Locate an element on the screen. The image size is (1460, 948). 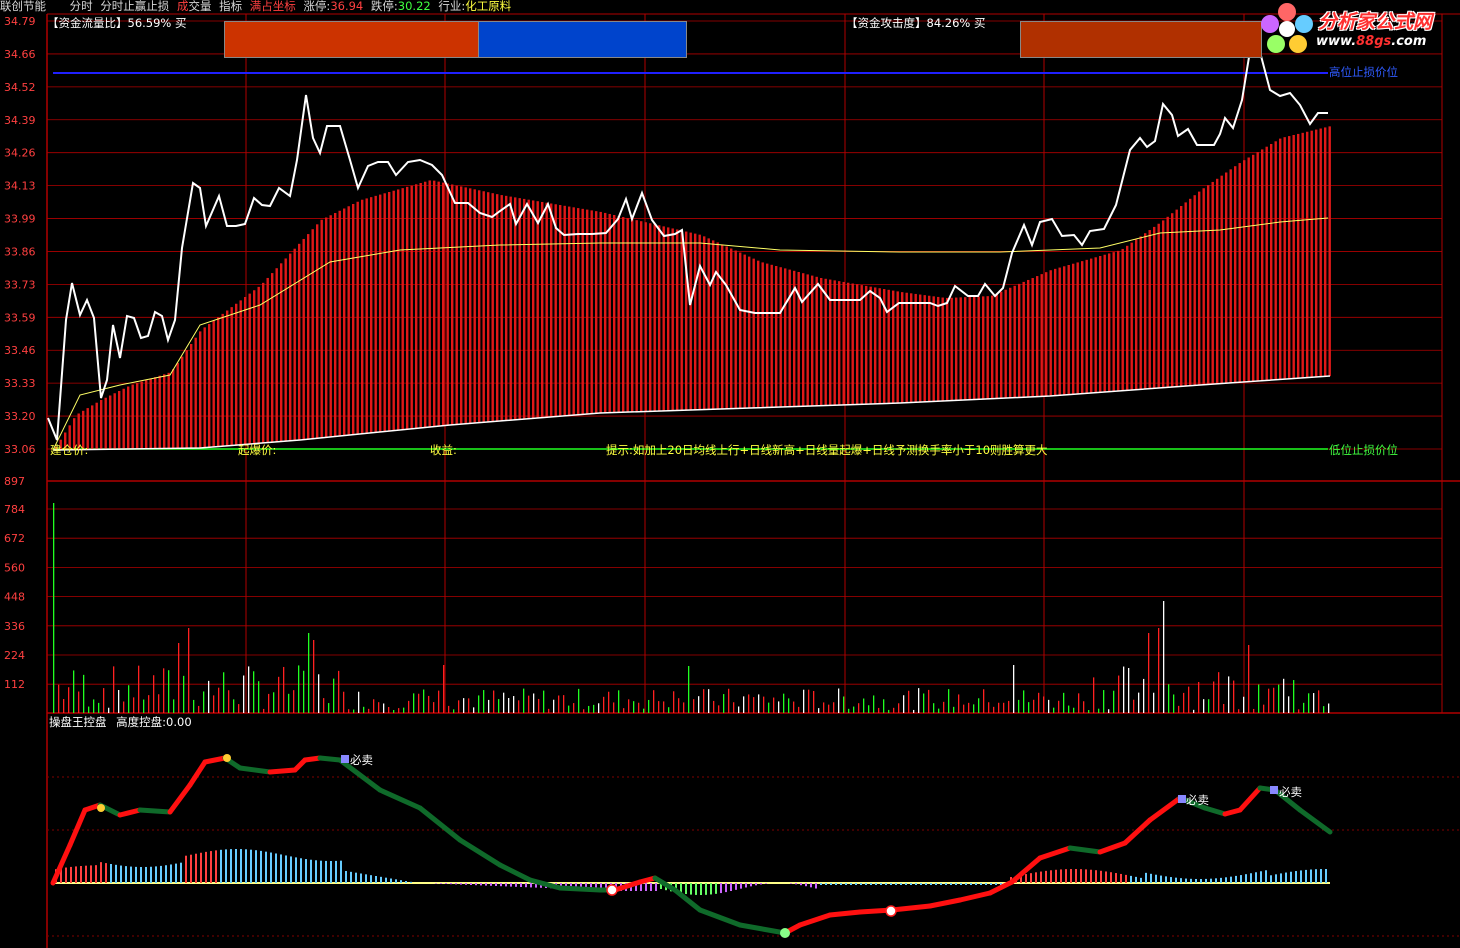
indicator-name: 操盘王控盘 is located at coordinates (78, 722).